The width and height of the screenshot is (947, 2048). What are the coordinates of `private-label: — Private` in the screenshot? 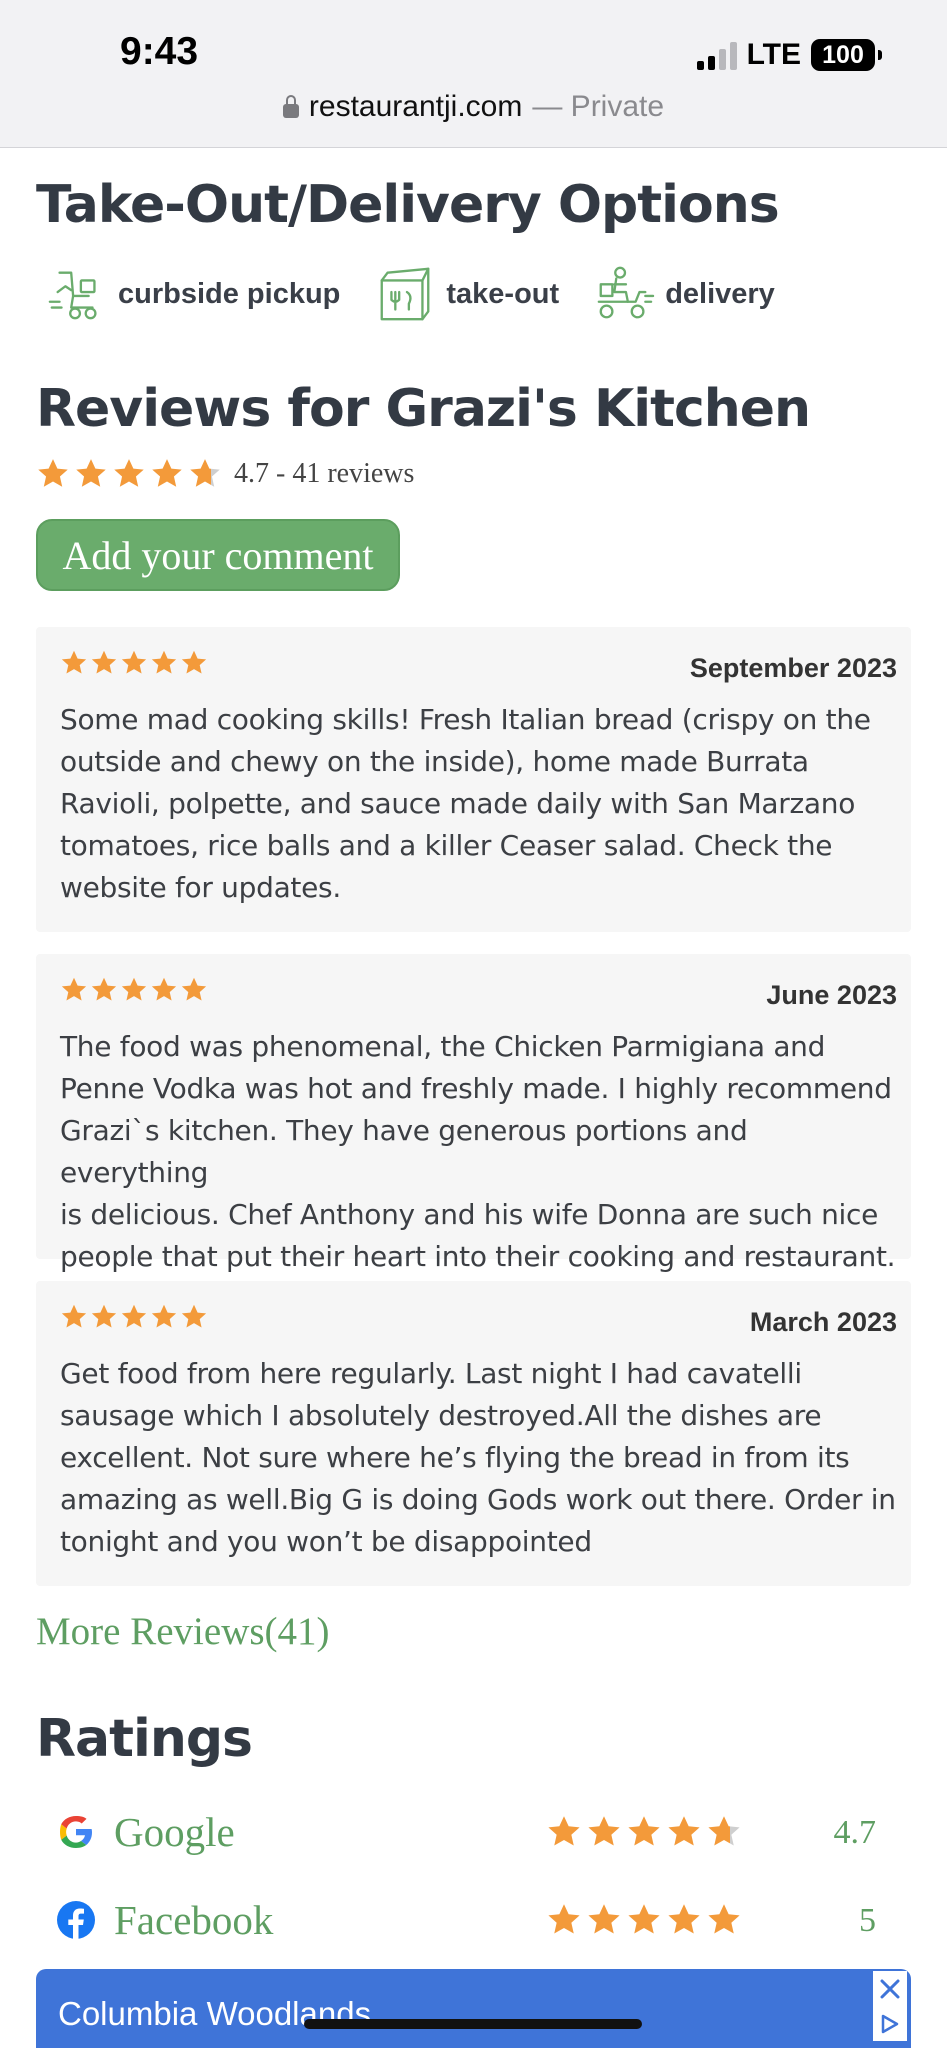 It's located at (598, 106).